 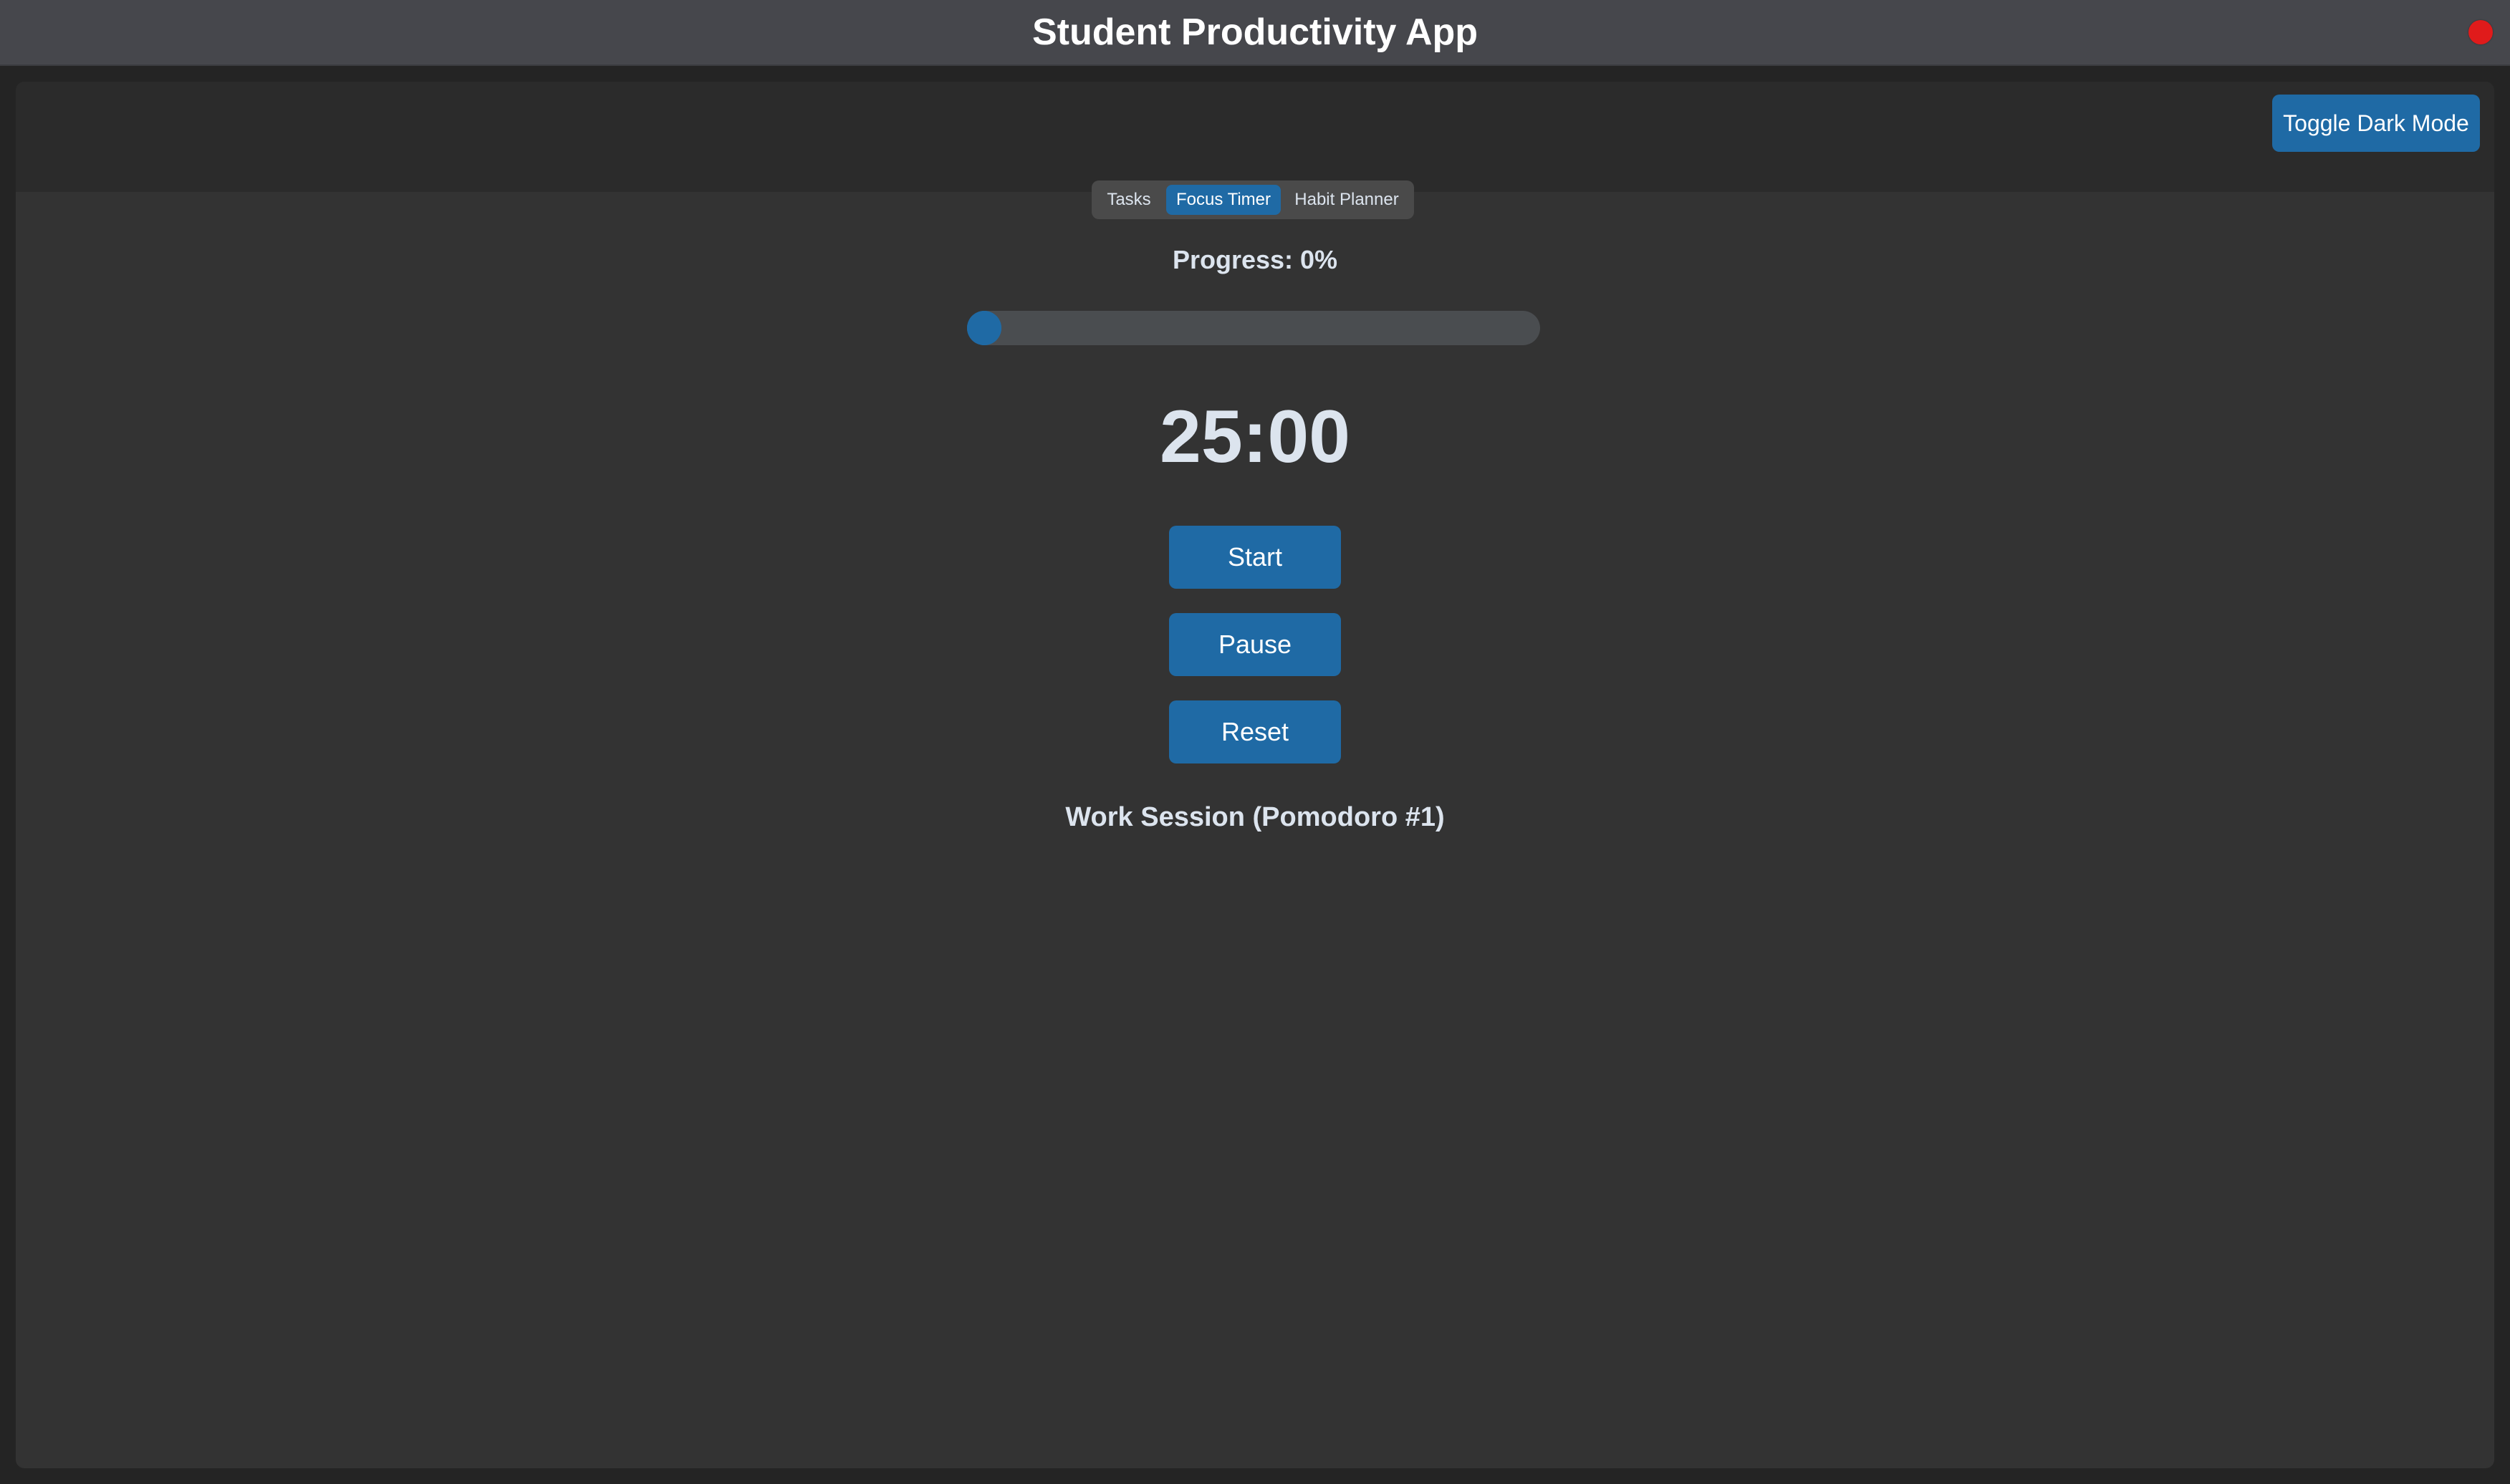 I want to click on pause-button: Pause, so click(x=1255, y=644).